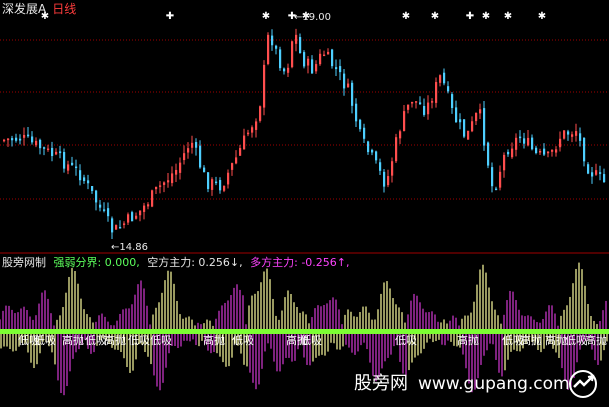 This screenshot has height=407, width=609. I want to click on indicator-source: 股旁网制, so click(24, 262).